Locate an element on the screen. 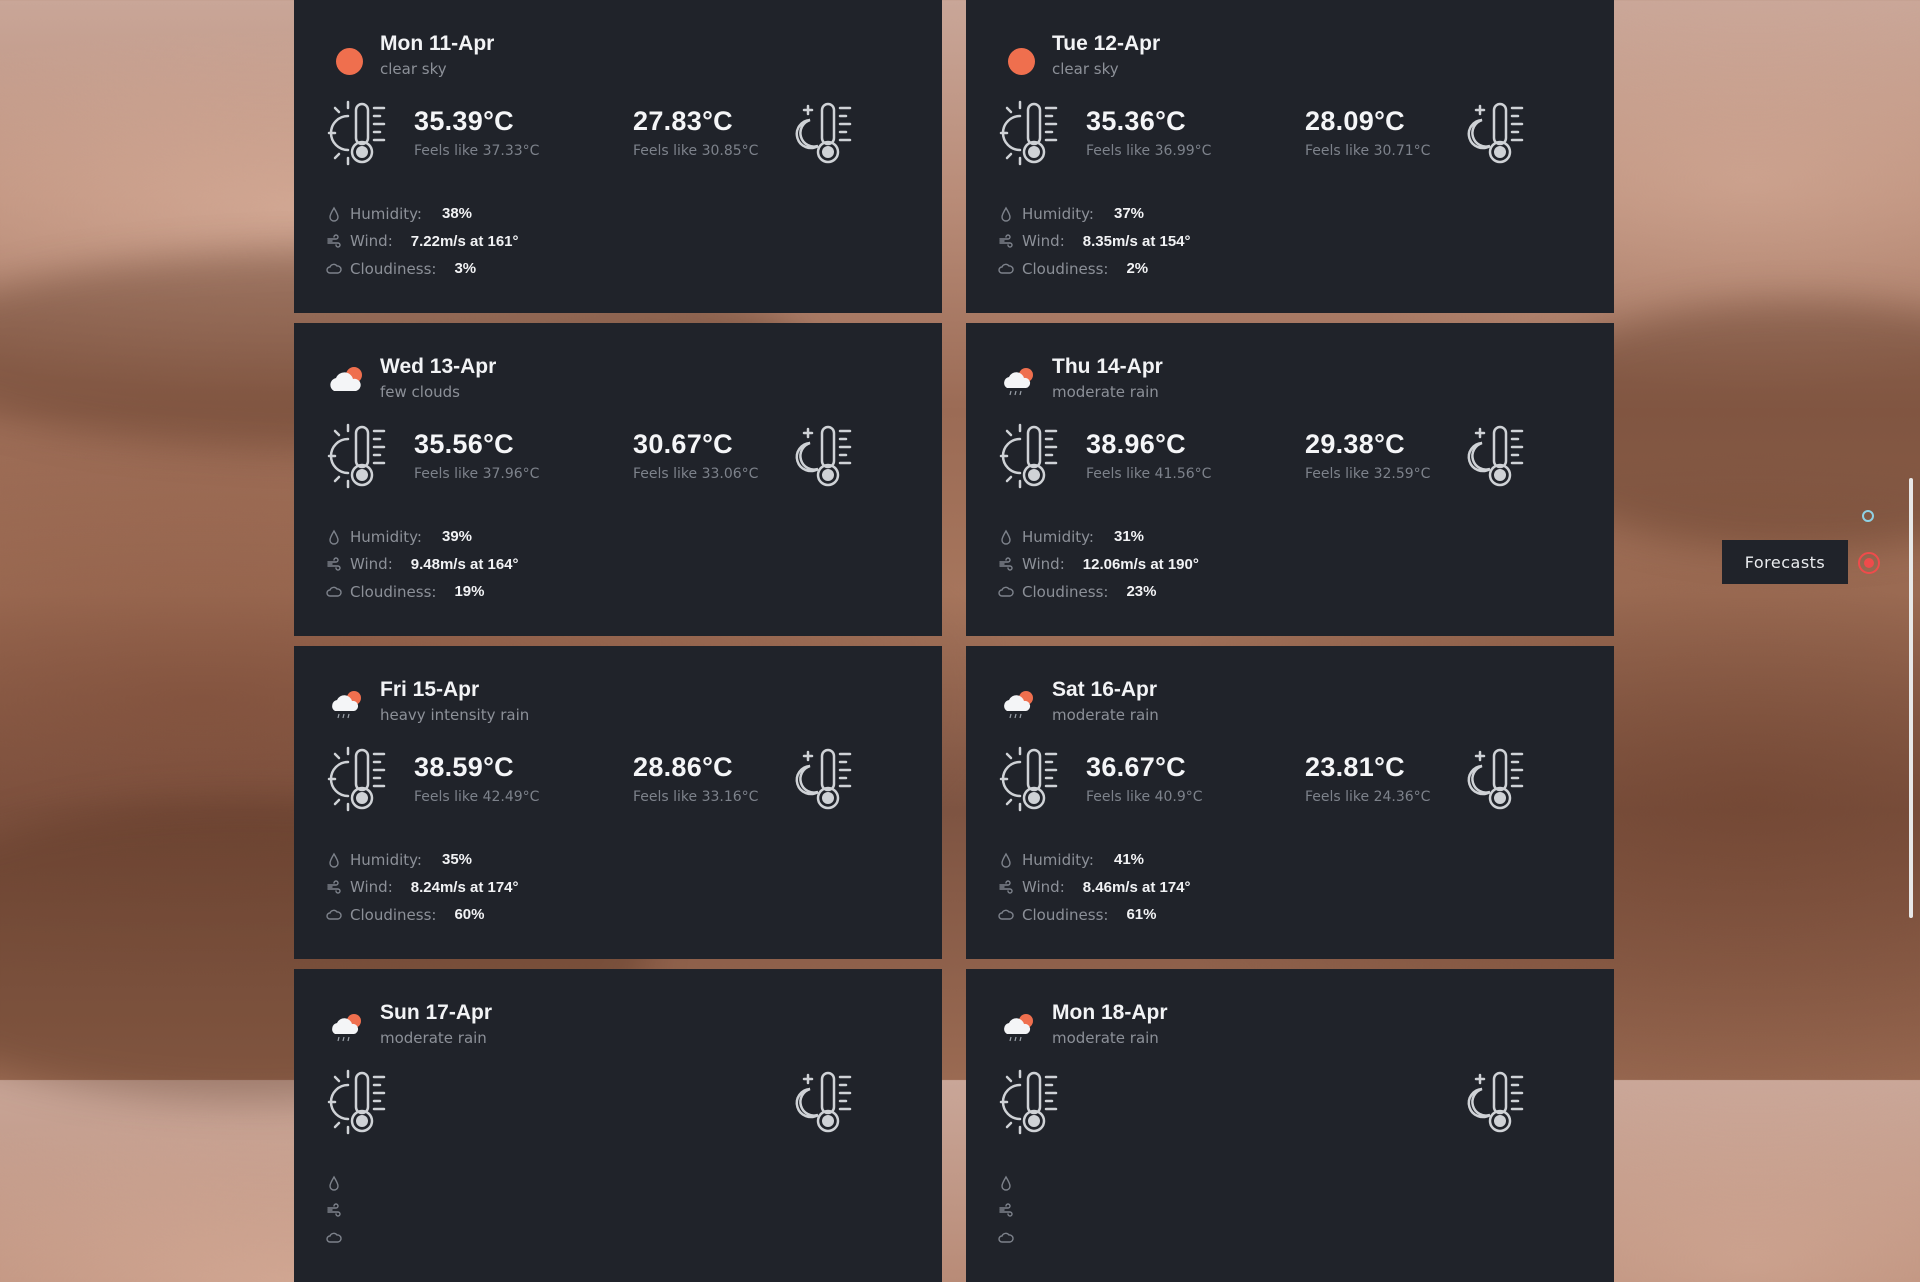 This screenshot has width=1920, height=1282. day-feels-like: Feels like 36.99°C is located at coordinates (1149, 151).